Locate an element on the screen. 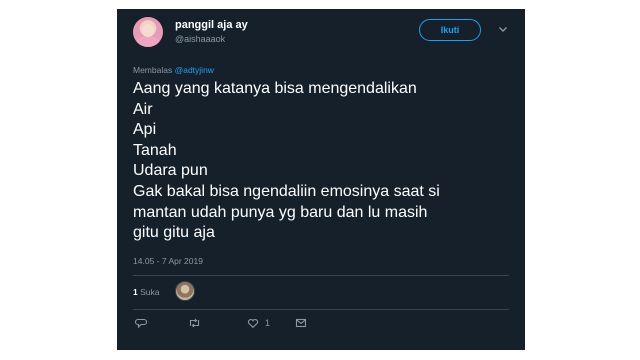 The image size is (640, 360). chevron-down-icon is located at coordinates (503, 30).